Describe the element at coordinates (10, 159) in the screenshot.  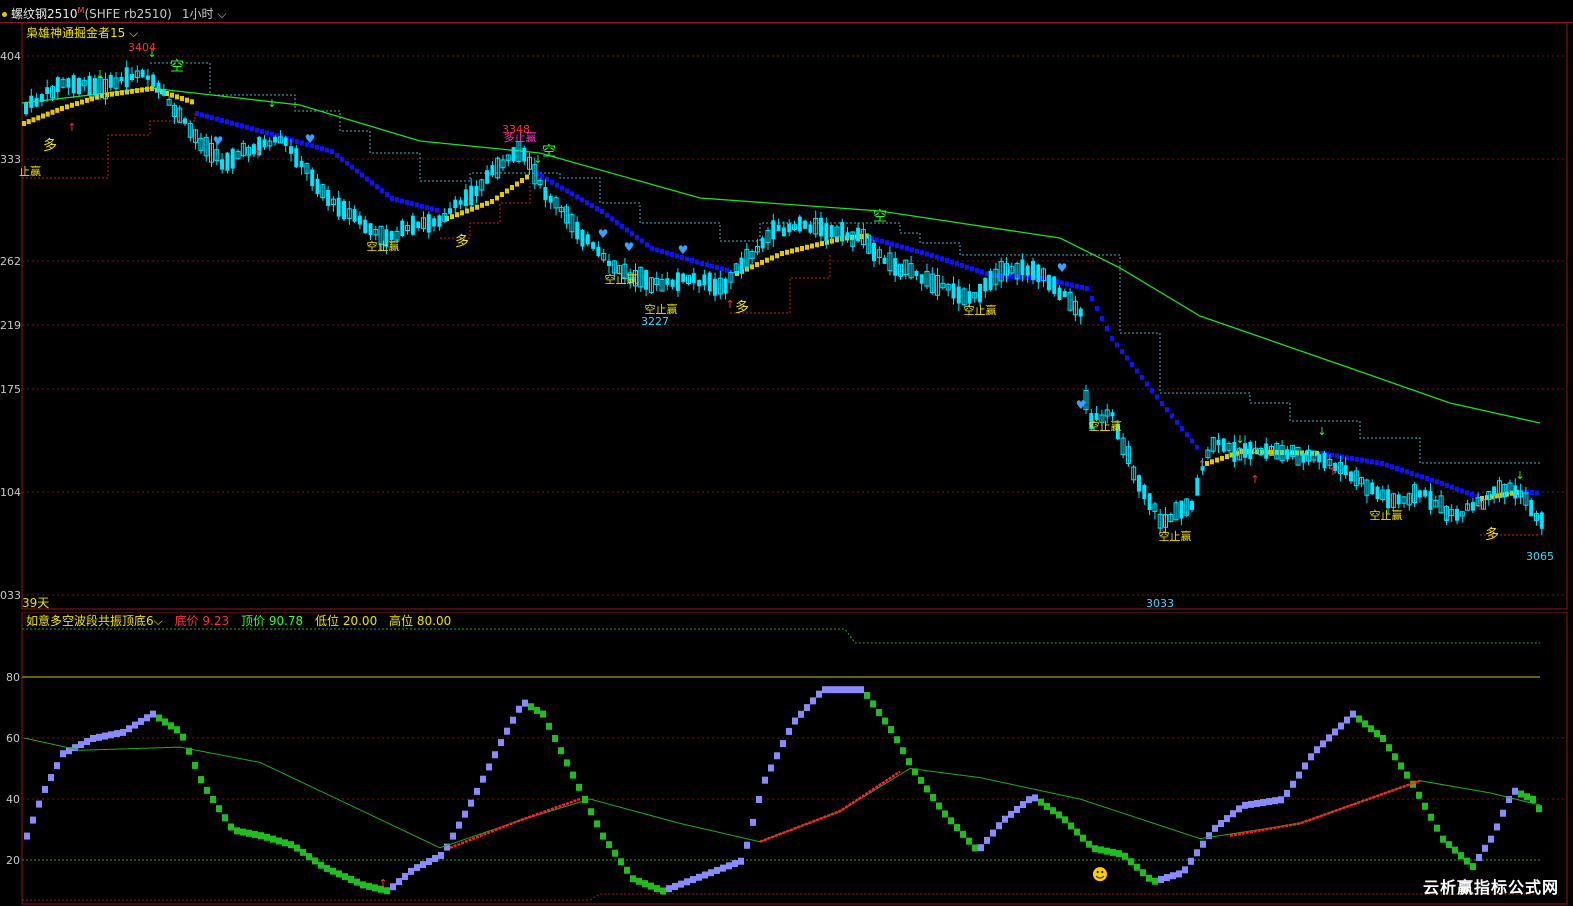
I see `y-tick-label: 333` at that location.